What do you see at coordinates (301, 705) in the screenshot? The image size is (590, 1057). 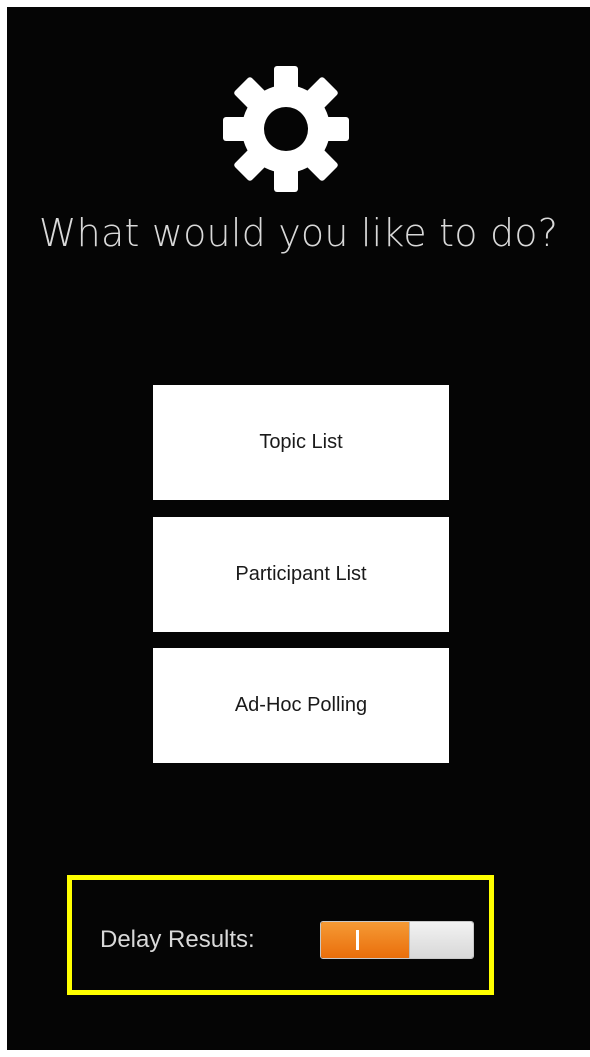 I see `ad-hoc-polling-button: Ad-Hoc Polling` at bounding box center [301, 705].